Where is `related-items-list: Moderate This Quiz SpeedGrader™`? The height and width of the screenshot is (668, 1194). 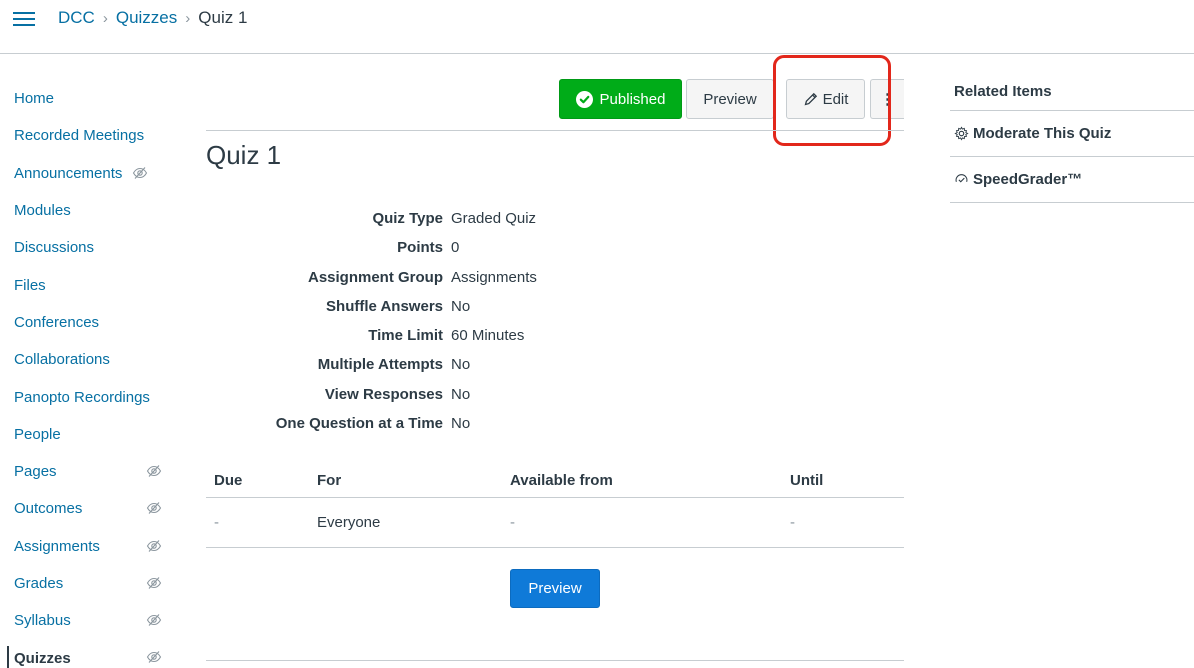
related-items-list: Moderate This Quiz SpeedGrader™ is located at coordinates (1072, 156).